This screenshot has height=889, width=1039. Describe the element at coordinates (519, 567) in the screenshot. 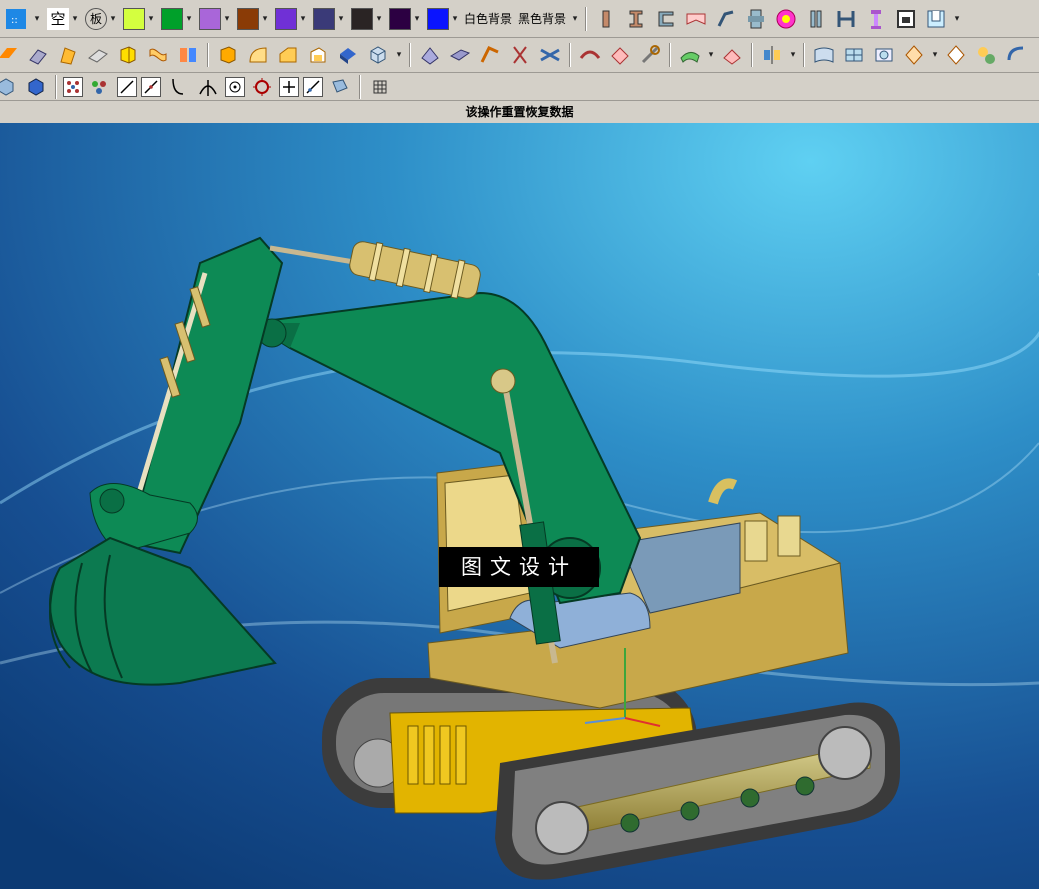

I see `watermark-label: 图文设计` at that location.